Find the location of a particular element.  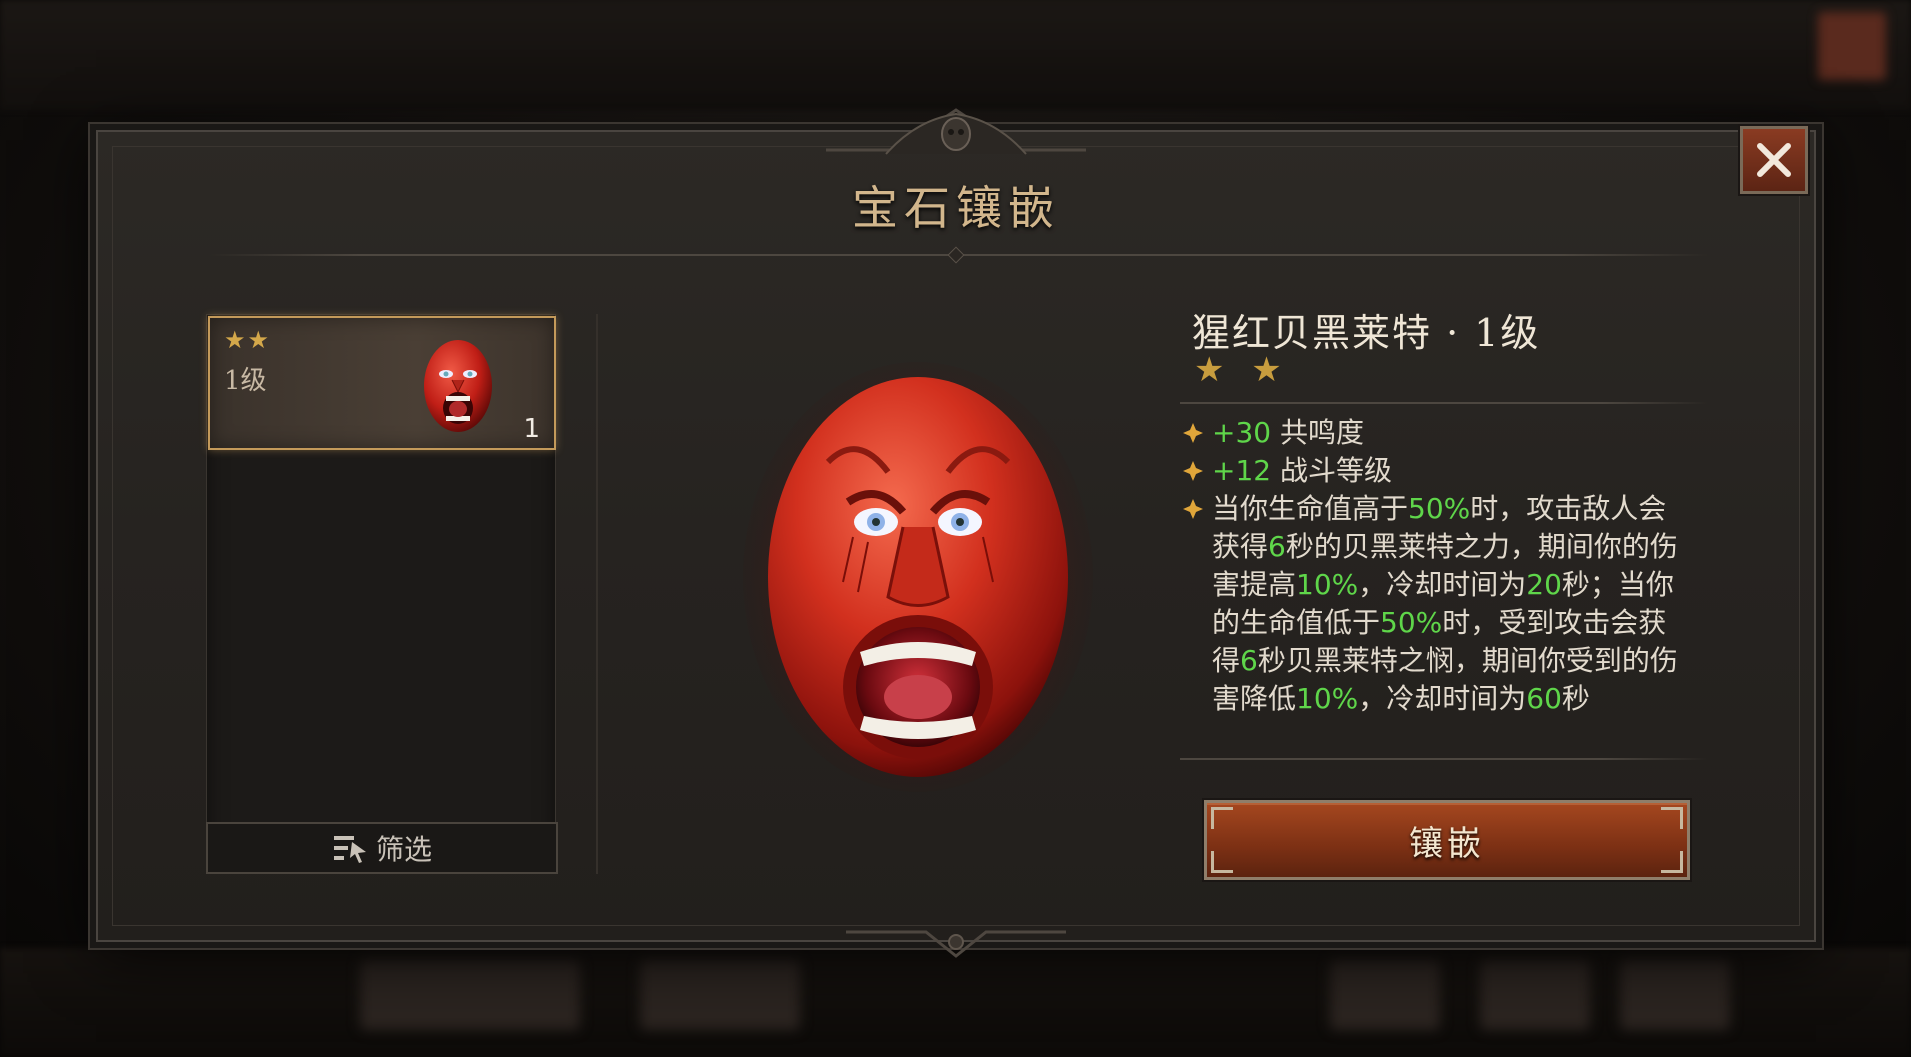

gem-card-level: 1级 is located at coordinates (245, 381).